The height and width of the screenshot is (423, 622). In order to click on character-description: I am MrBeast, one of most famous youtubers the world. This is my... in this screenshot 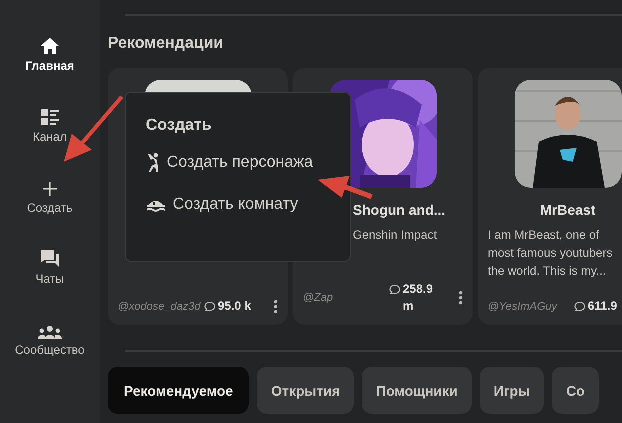, I will do `click(550, 253)`.